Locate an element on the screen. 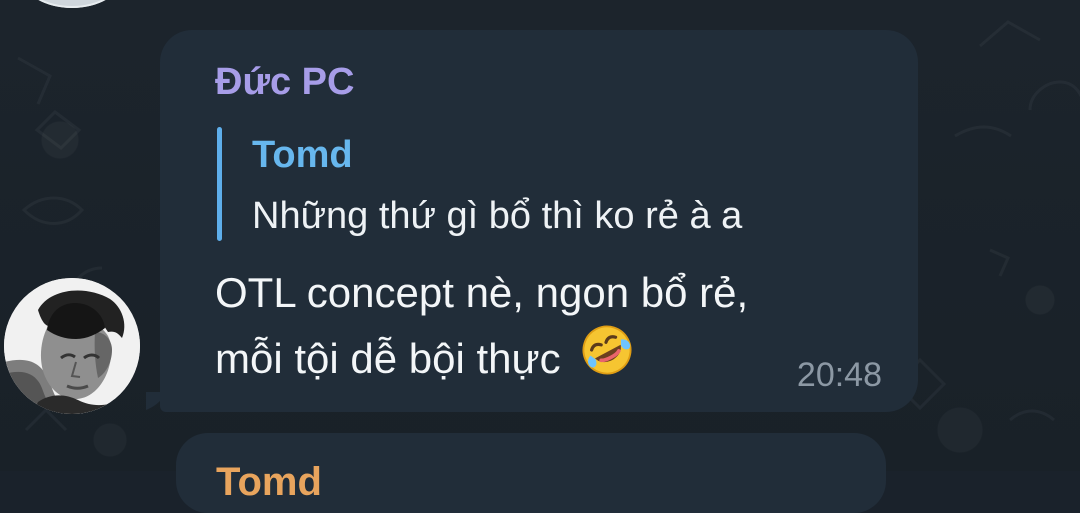 The image size is (1080, 513). rolling-on-the-floor-laughing-emoji-icon is located at coordinates (607, 350).